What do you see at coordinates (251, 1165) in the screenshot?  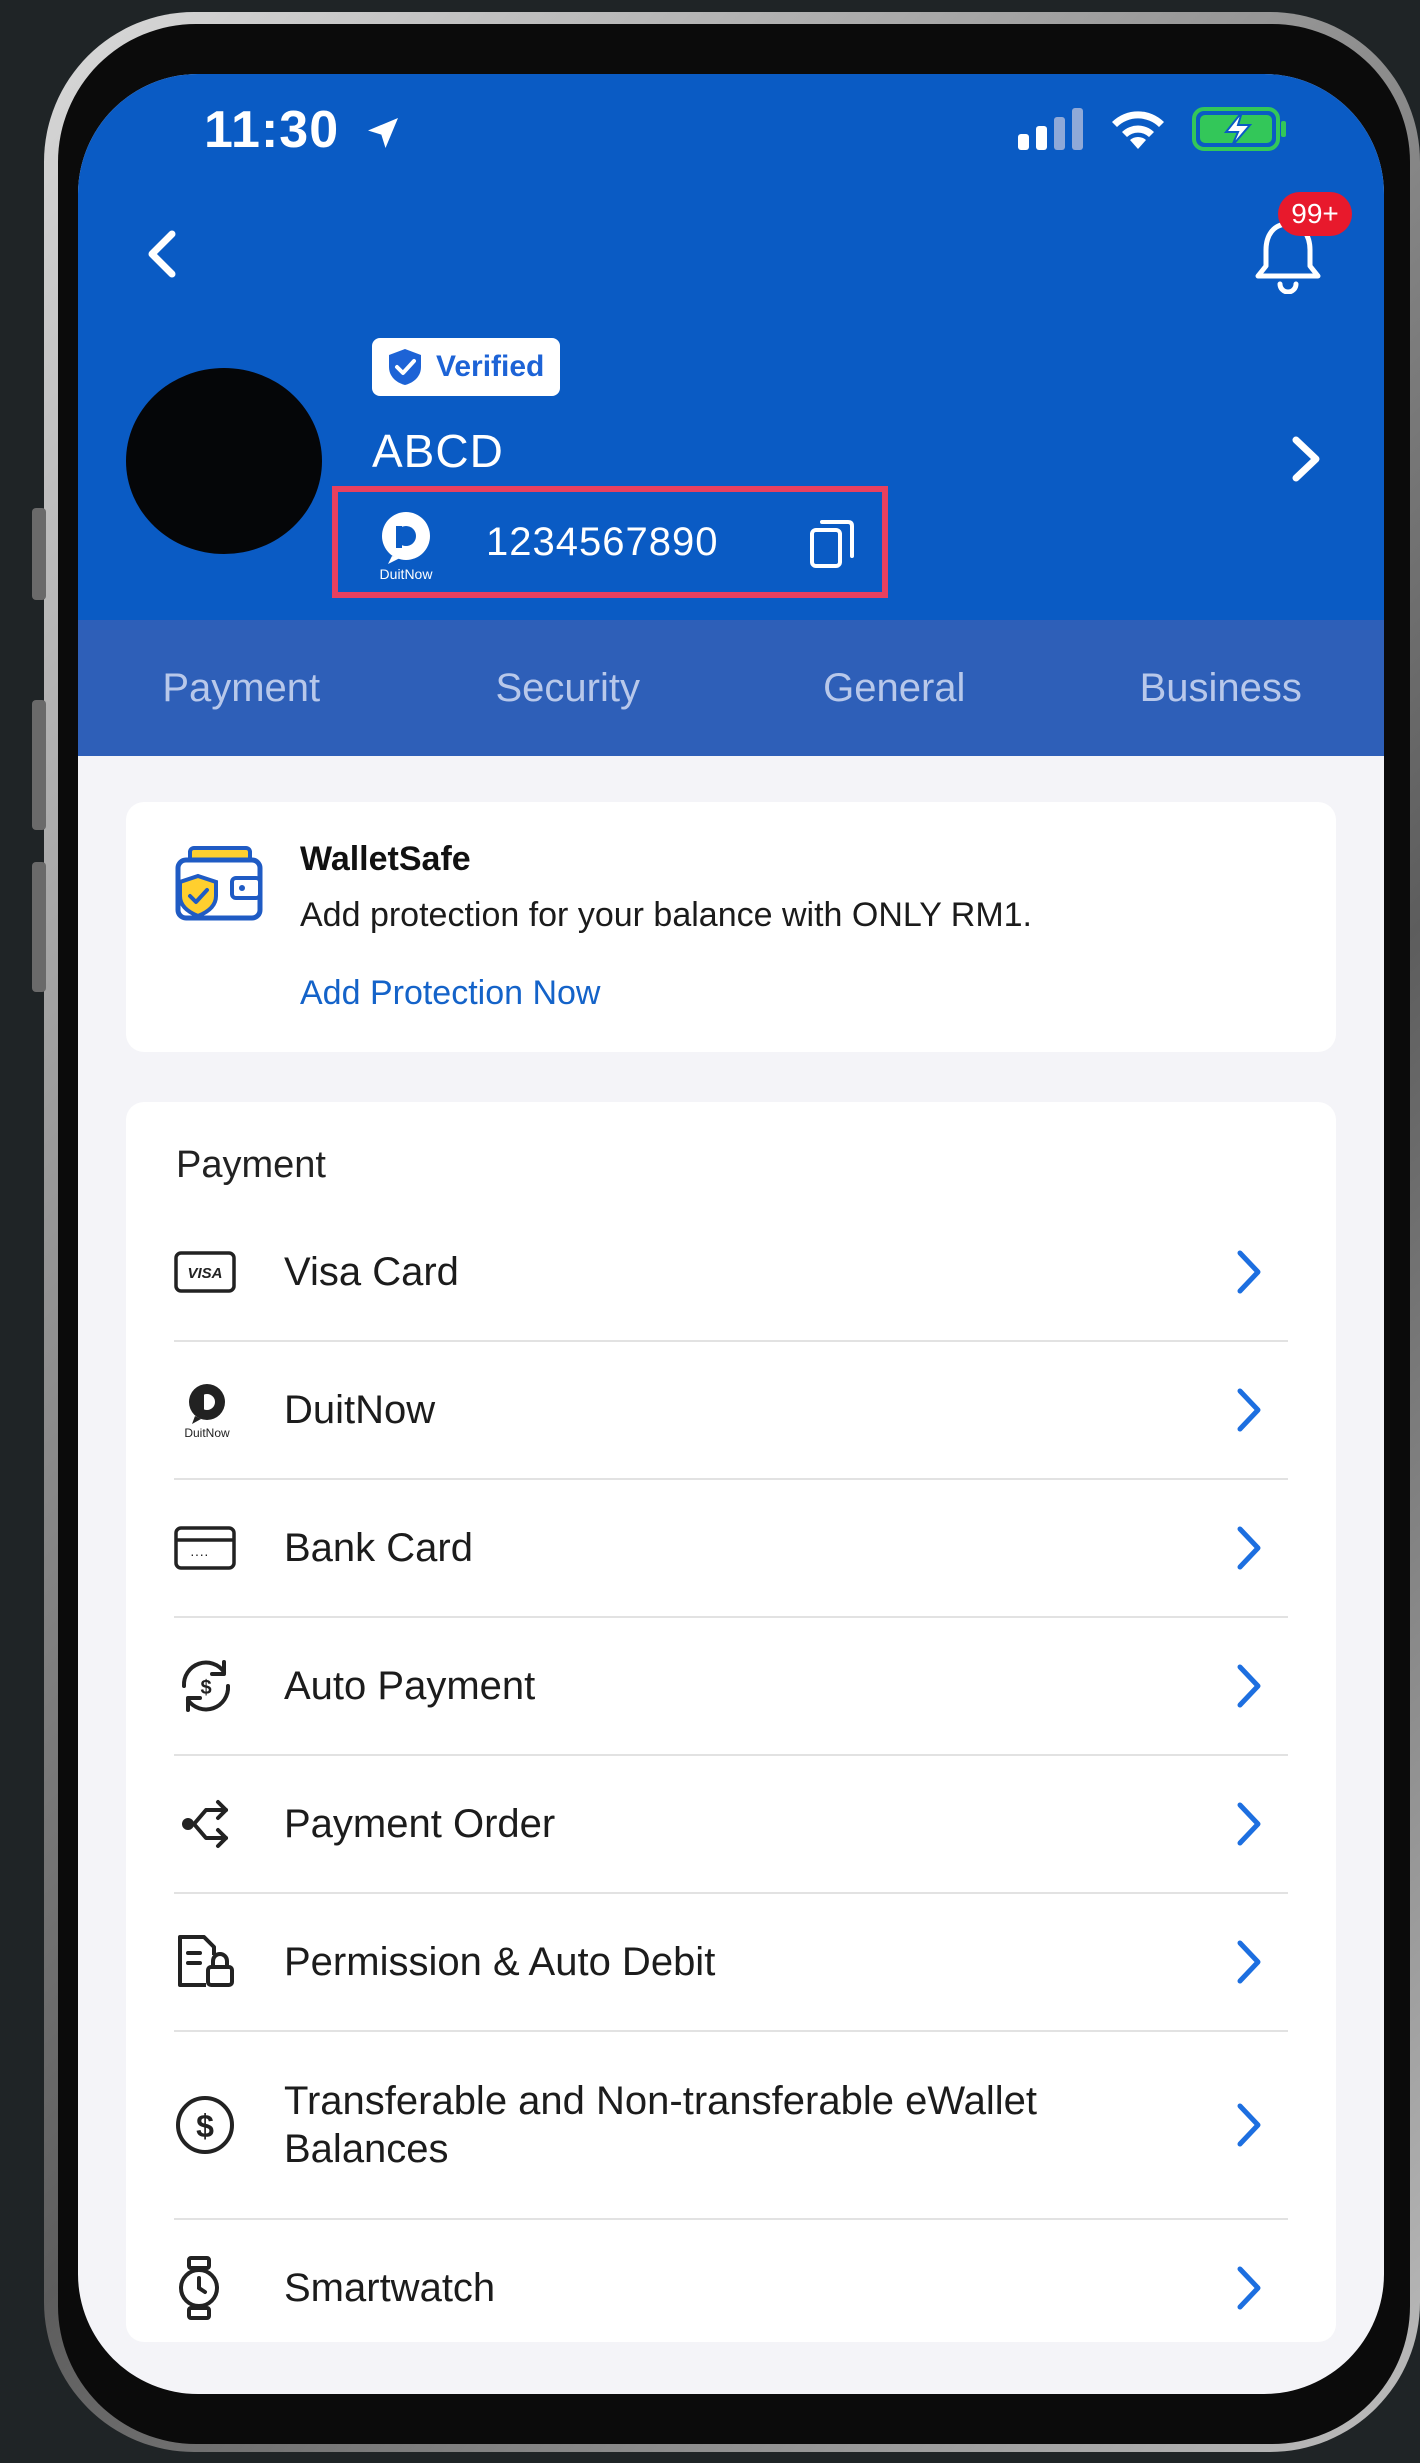 I see `payment-section-title: Payment` at bounding box center [251, 1165].